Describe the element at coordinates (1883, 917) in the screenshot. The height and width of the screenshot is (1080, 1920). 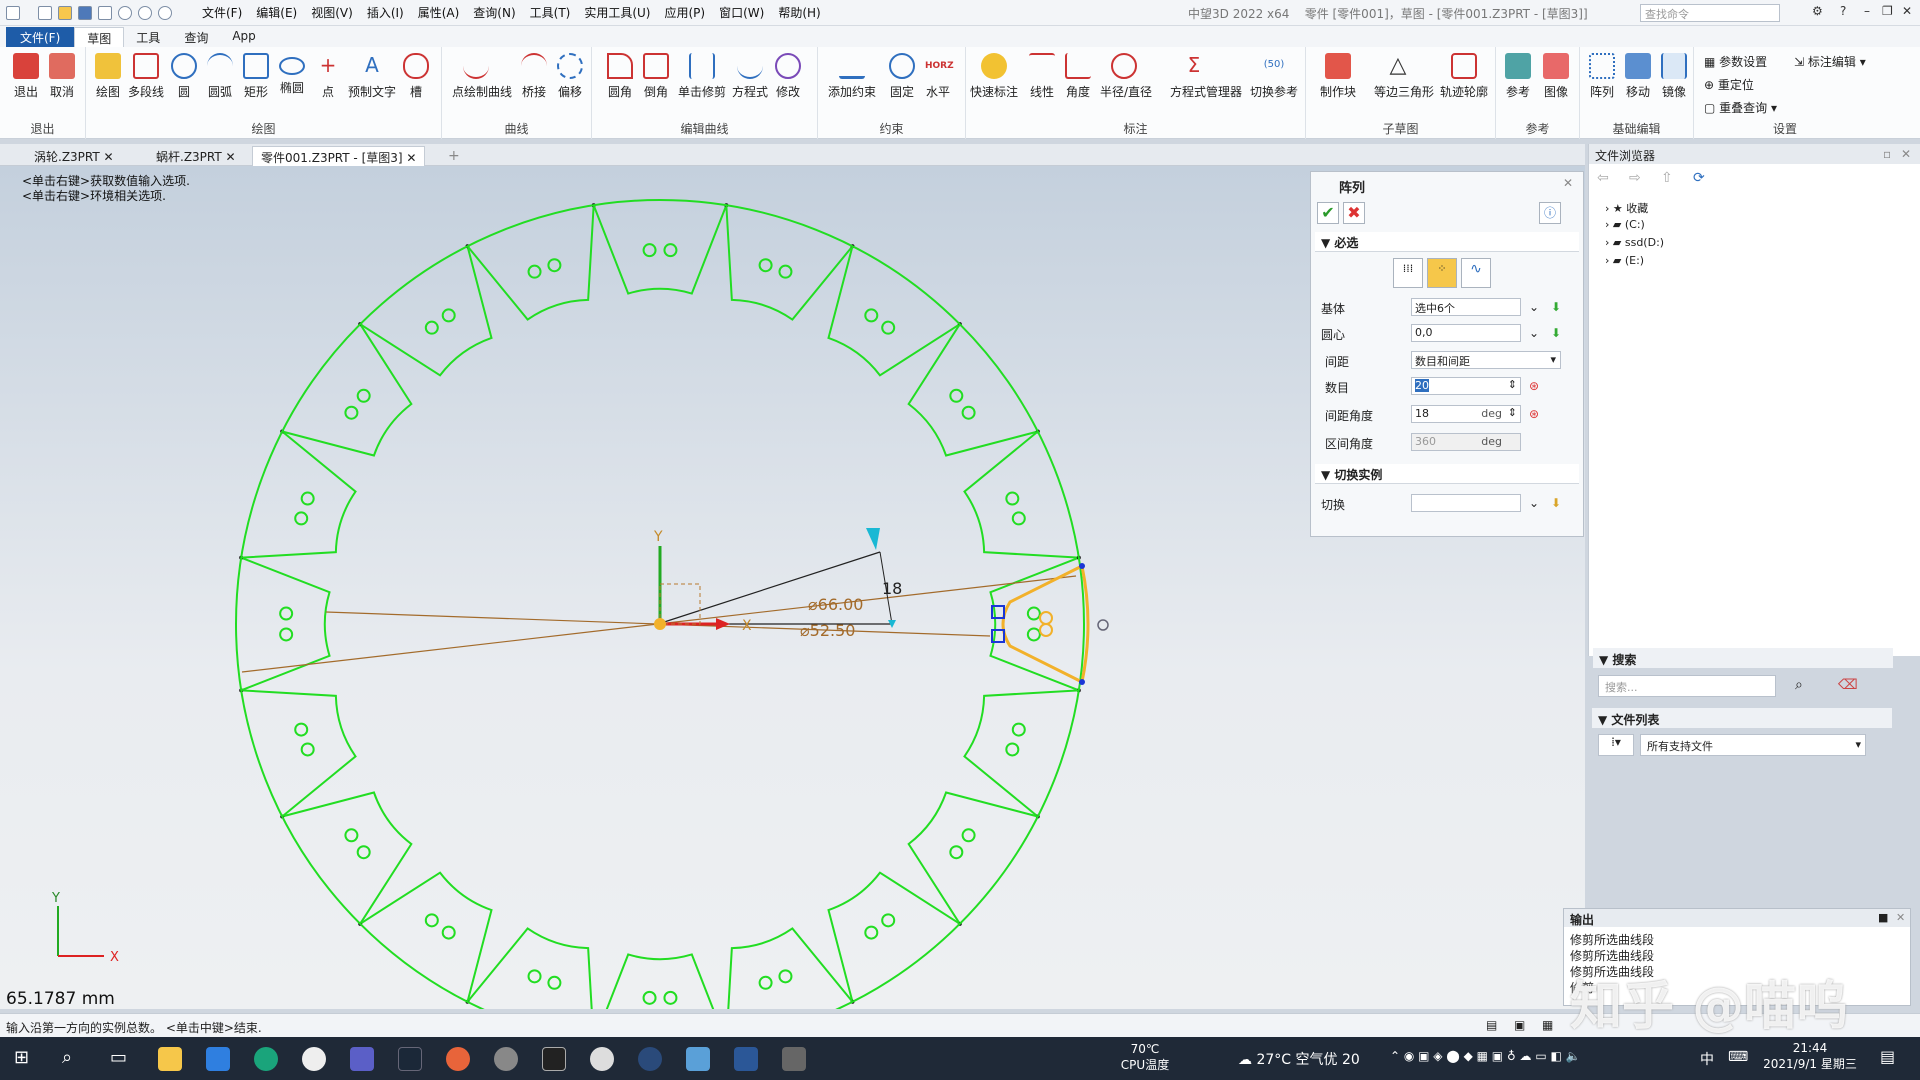
I see `panel-pin-icon: ■` at that location.